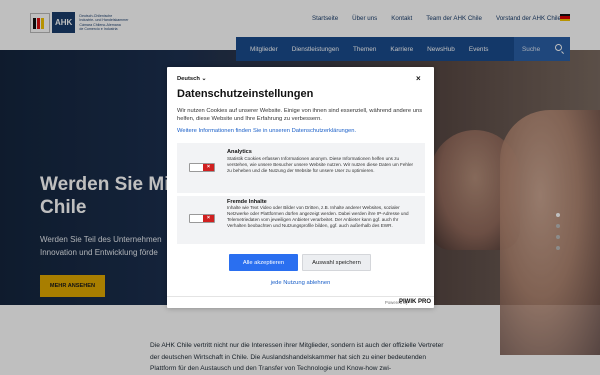 This screenshot has height=375, width=600. I want to click on accept-all-button: Alle akzeptieren, so click(263, 262).